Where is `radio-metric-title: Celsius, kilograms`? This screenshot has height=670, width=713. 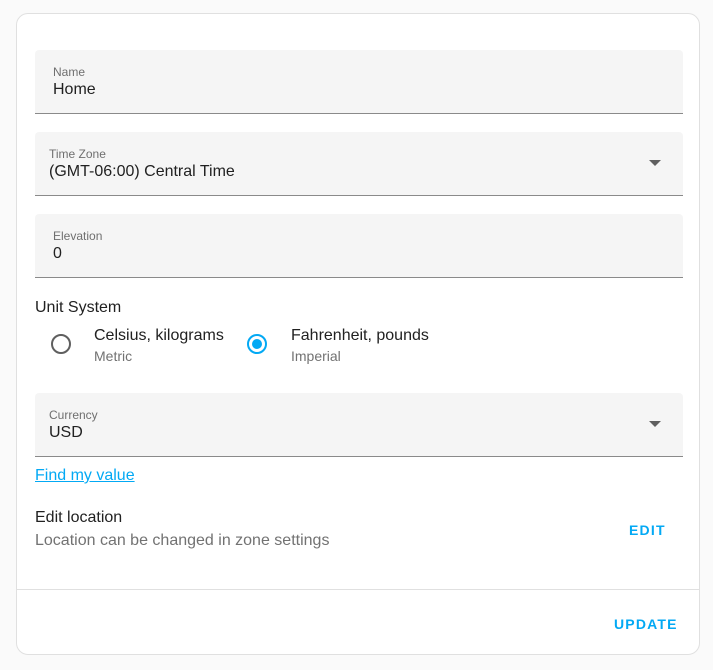 radio-metric-title: Celsius, kilograms is located at coordinates (159, 335).